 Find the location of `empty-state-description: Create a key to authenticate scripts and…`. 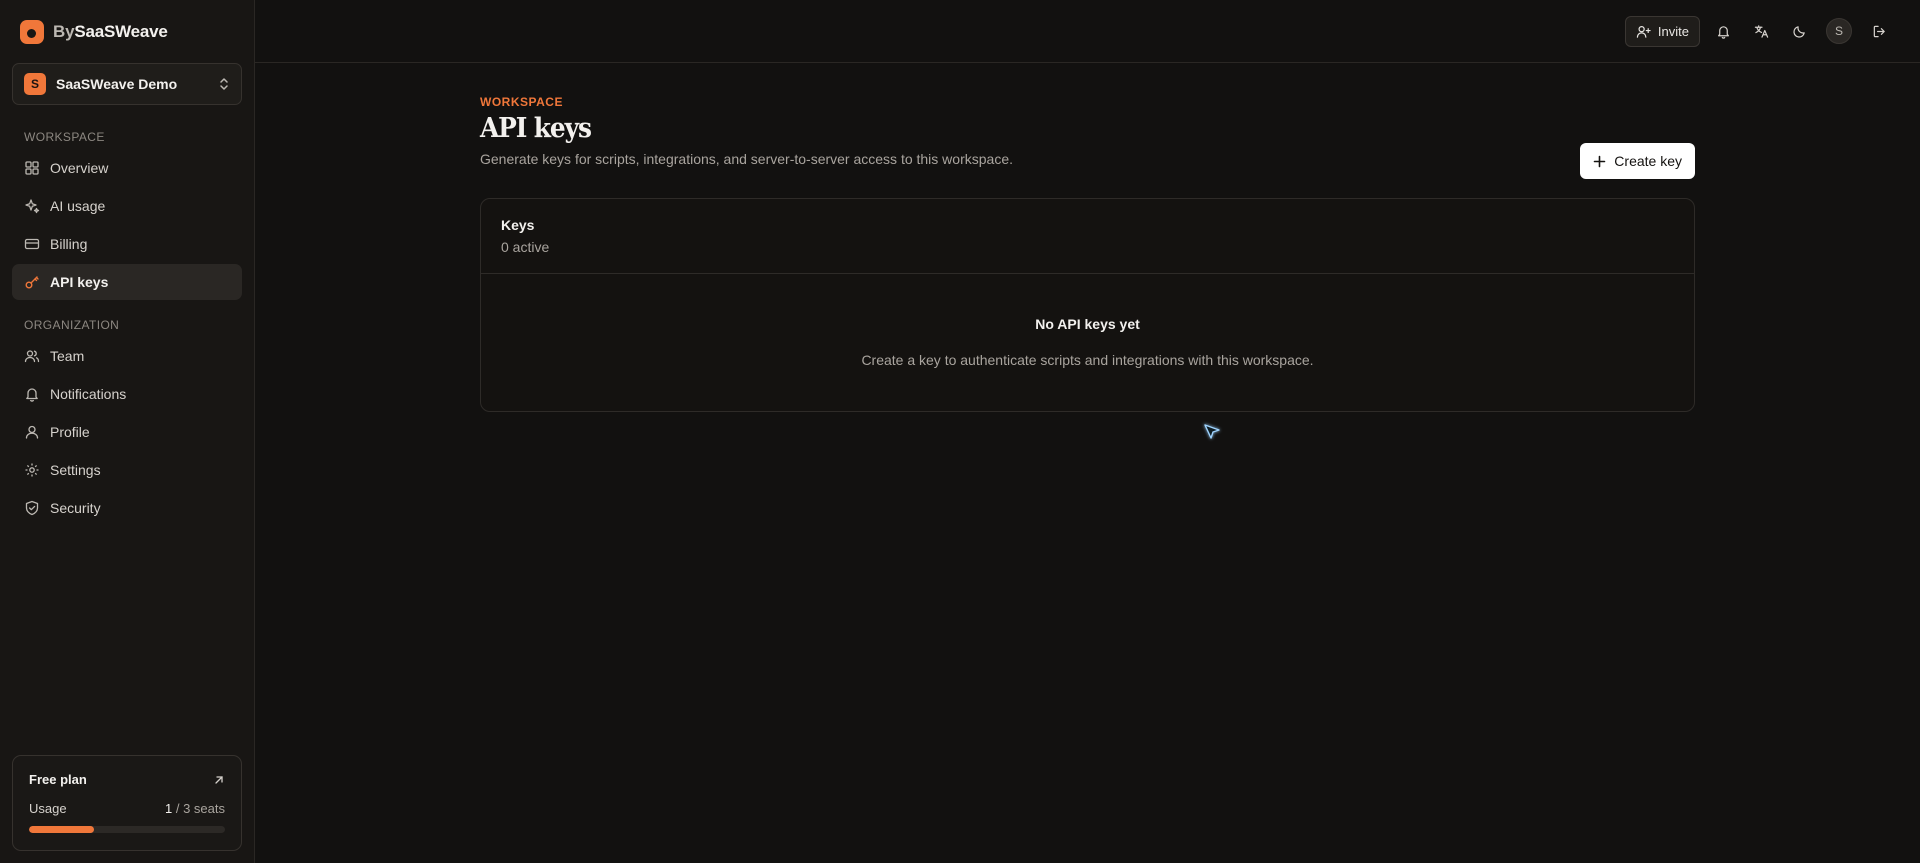

empty-state-description: Create a key to authenticate scripts and… is located at coordinates (1087, 360).